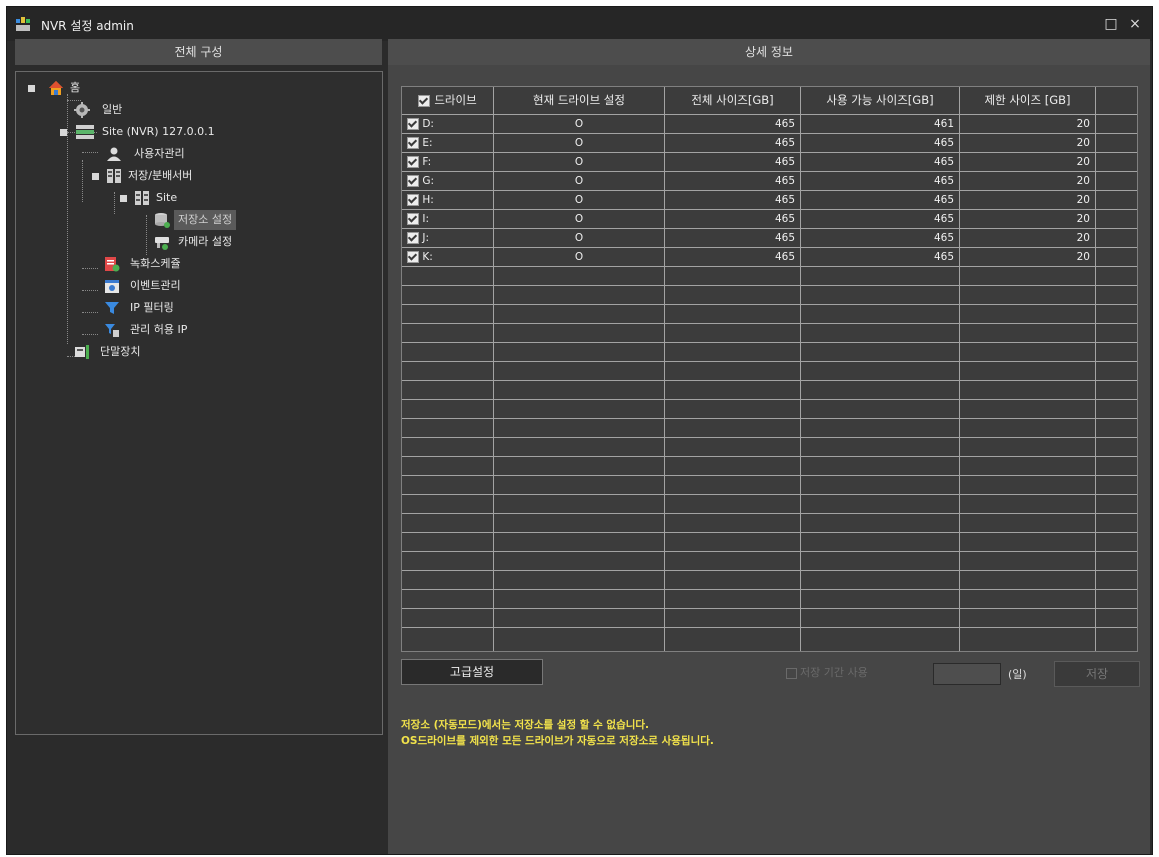 The image size is (1159, 857). What do you see at coordinates (166, 154) in the screenshot?
I see `tree-item-user-management: 사용자관리` at bounding box center [166, 154].